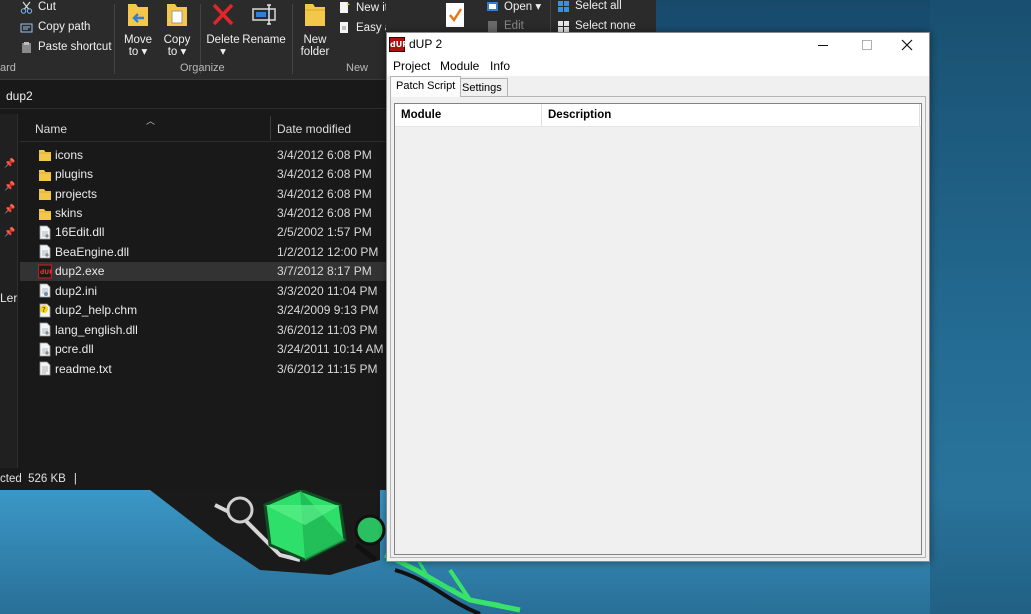  I want to click on file-date-modified: 3/6/2012 11:03 PM, so click(327, 329).